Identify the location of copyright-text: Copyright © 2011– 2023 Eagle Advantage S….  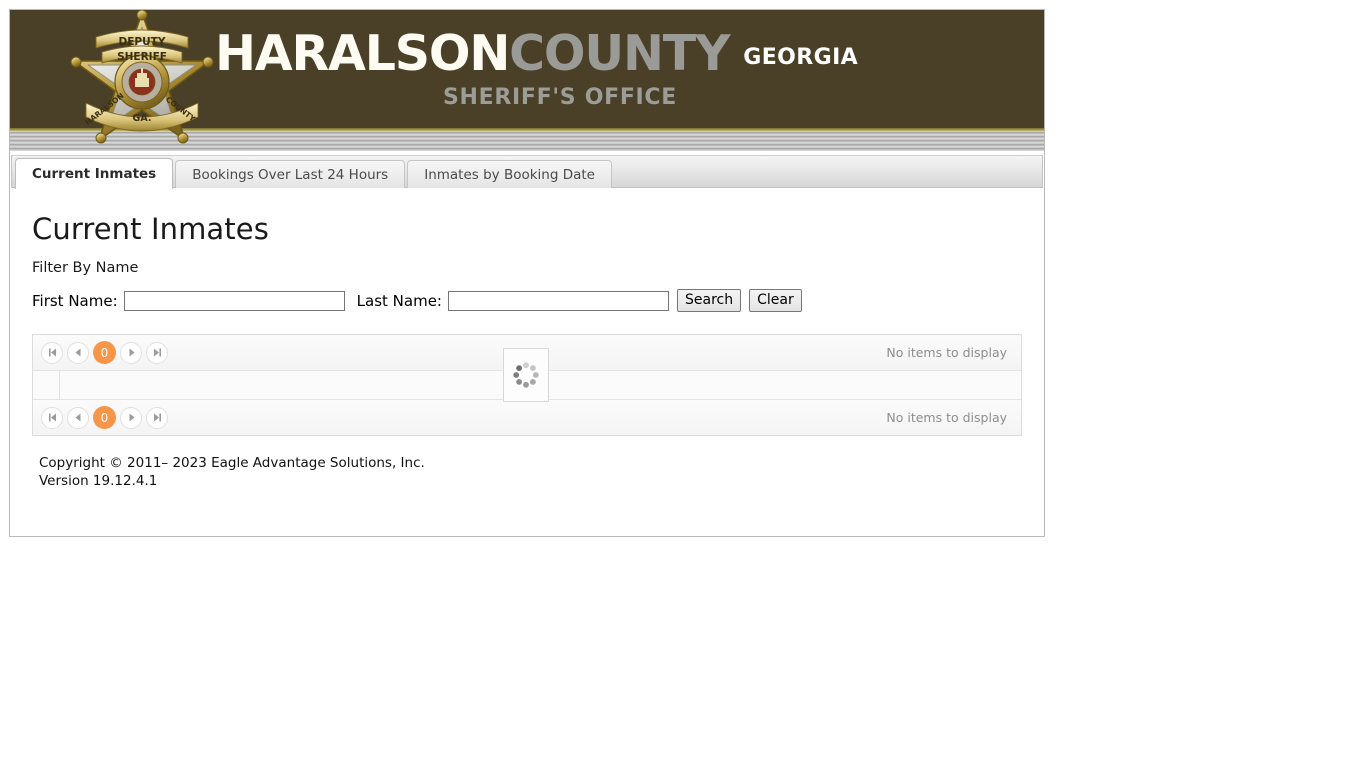
(232, 463).